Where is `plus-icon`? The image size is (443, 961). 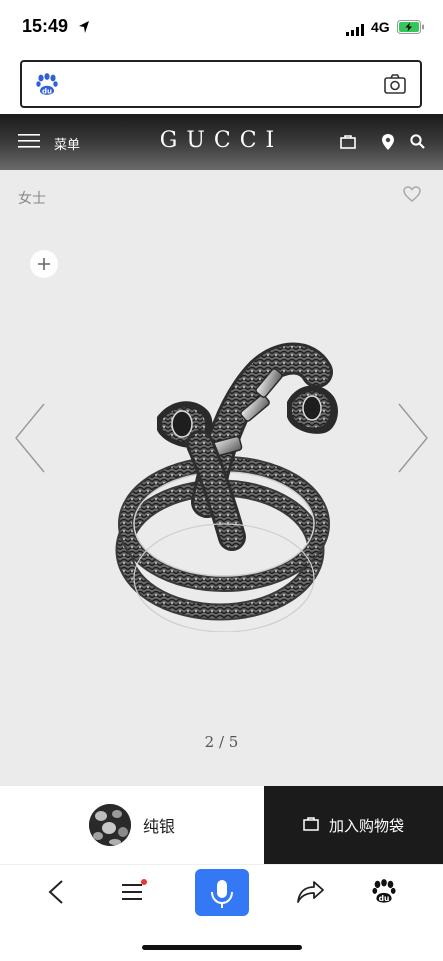
plus-icon is located at coordinates (44, 264).